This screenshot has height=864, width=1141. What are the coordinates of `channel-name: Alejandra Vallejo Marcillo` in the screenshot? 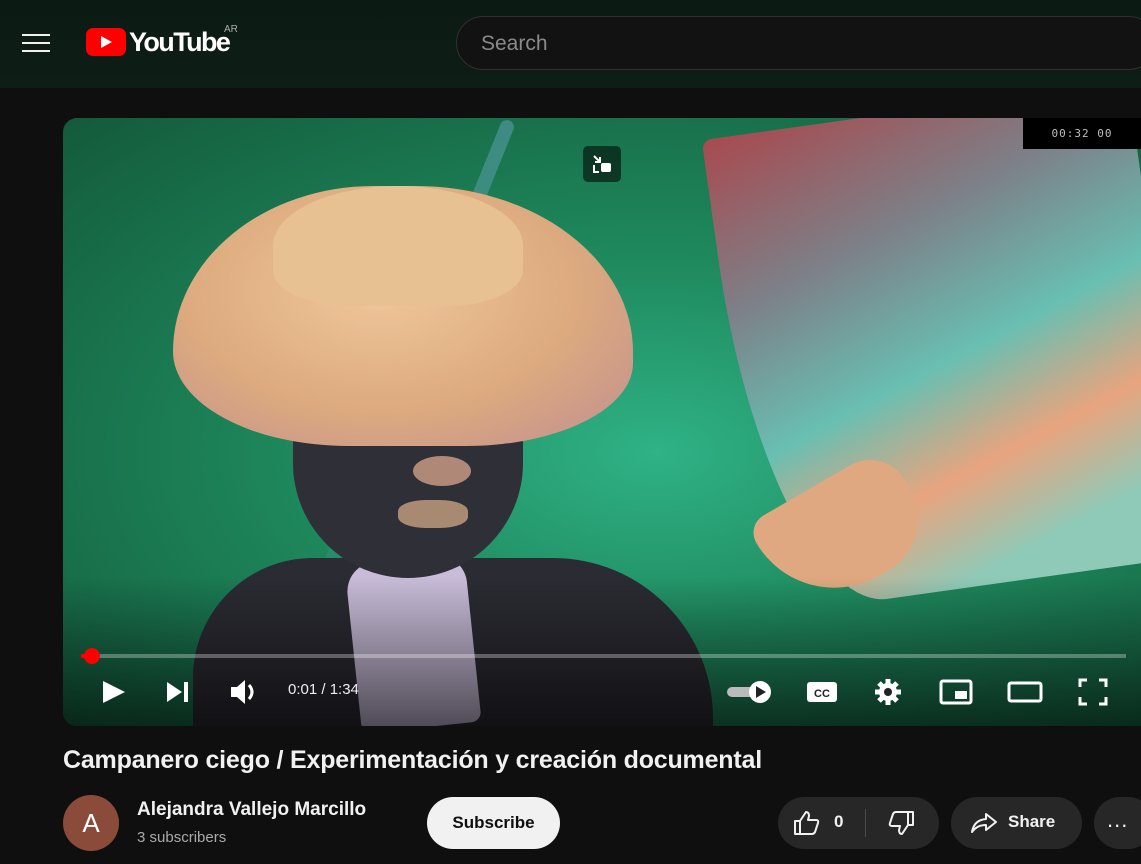 It's located at (251, 810).